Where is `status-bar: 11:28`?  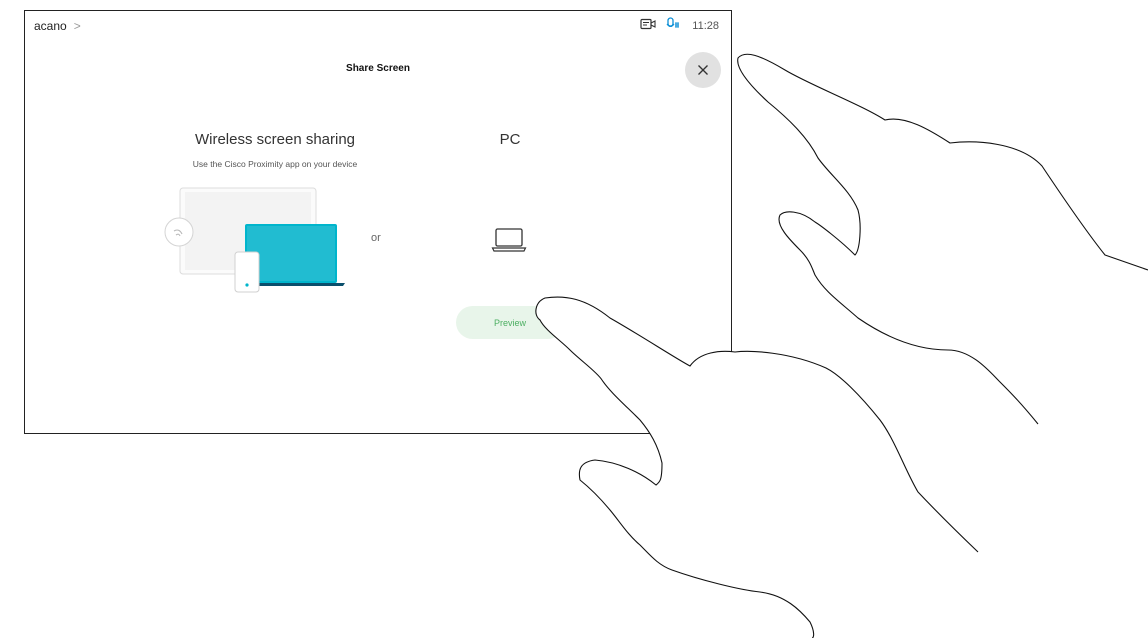 status-bar: 11:28 is located at coordinates (679, 25).